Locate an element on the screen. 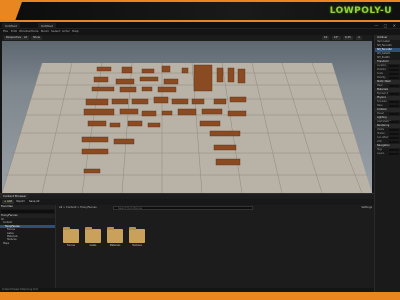 This screenshot has width=400, height=300. field-label: Mobility is located at coordinates (381, 77).